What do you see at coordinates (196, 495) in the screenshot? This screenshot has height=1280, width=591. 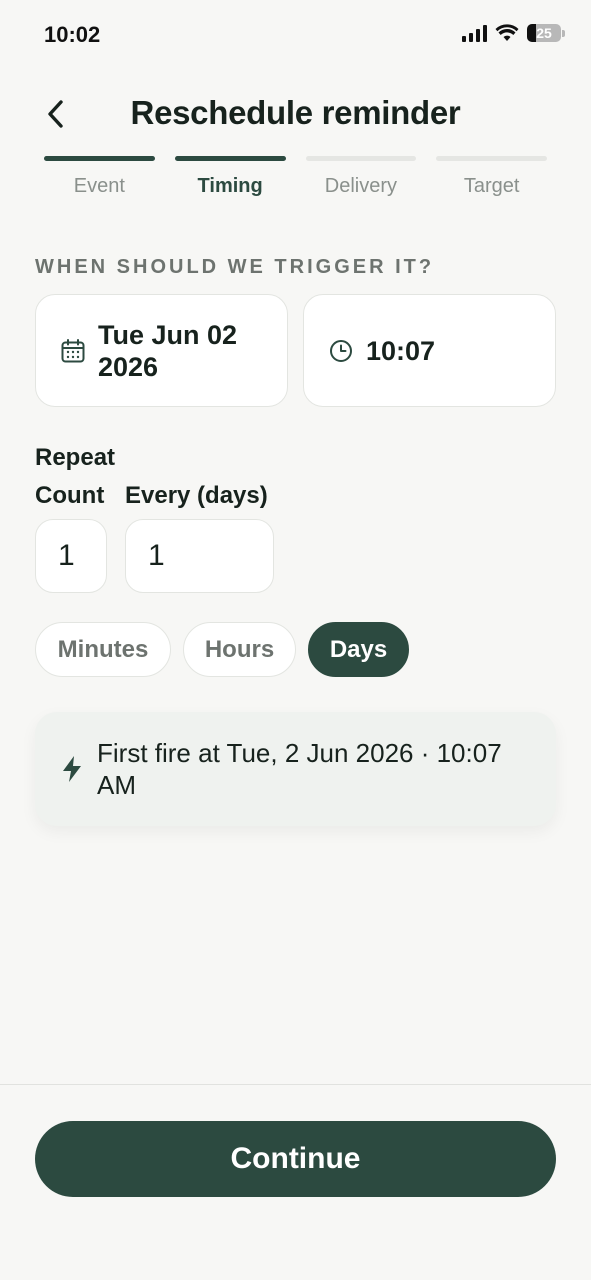 I see `every-label: Every (days)` at bounding box center [196, 495].